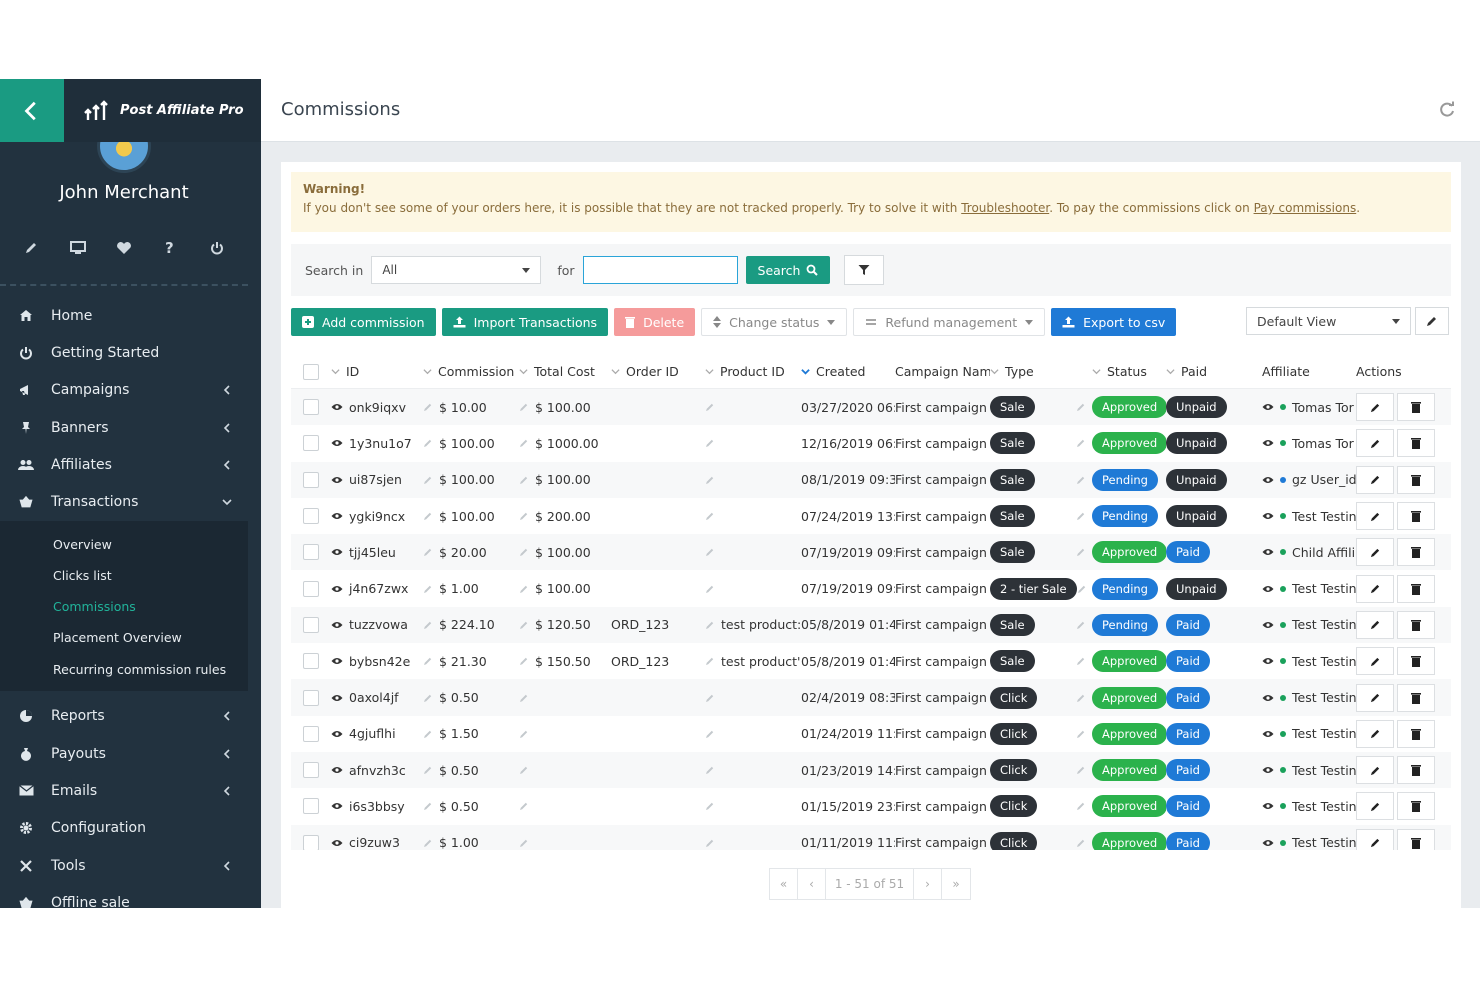 The height and width of the screenshot is (987, 1480). I want to click on collapse-sidebar-button, so click(32, 110).